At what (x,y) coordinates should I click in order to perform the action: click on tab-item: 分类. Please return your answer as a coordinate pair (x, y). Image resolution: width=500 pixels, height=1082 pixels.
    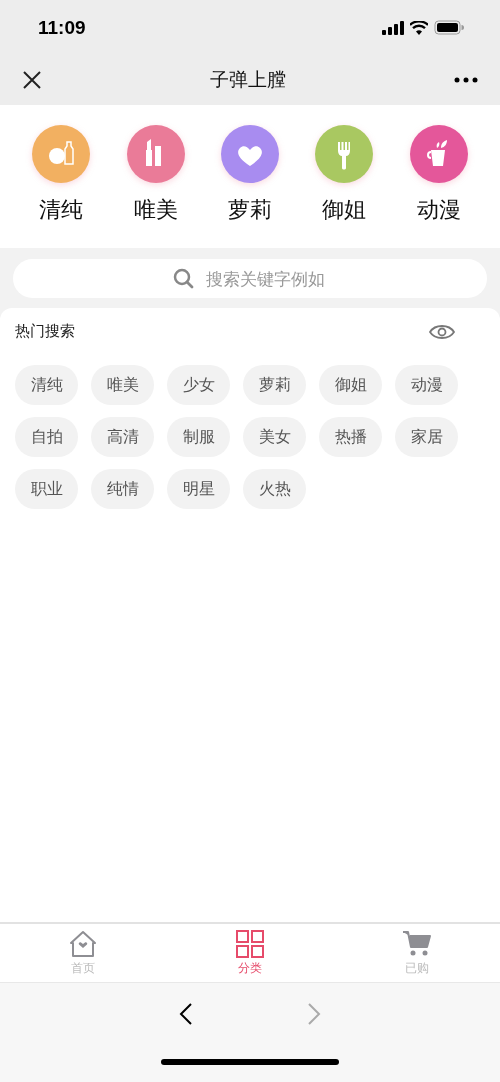
    Looking at the image, I should click on (250, 953).